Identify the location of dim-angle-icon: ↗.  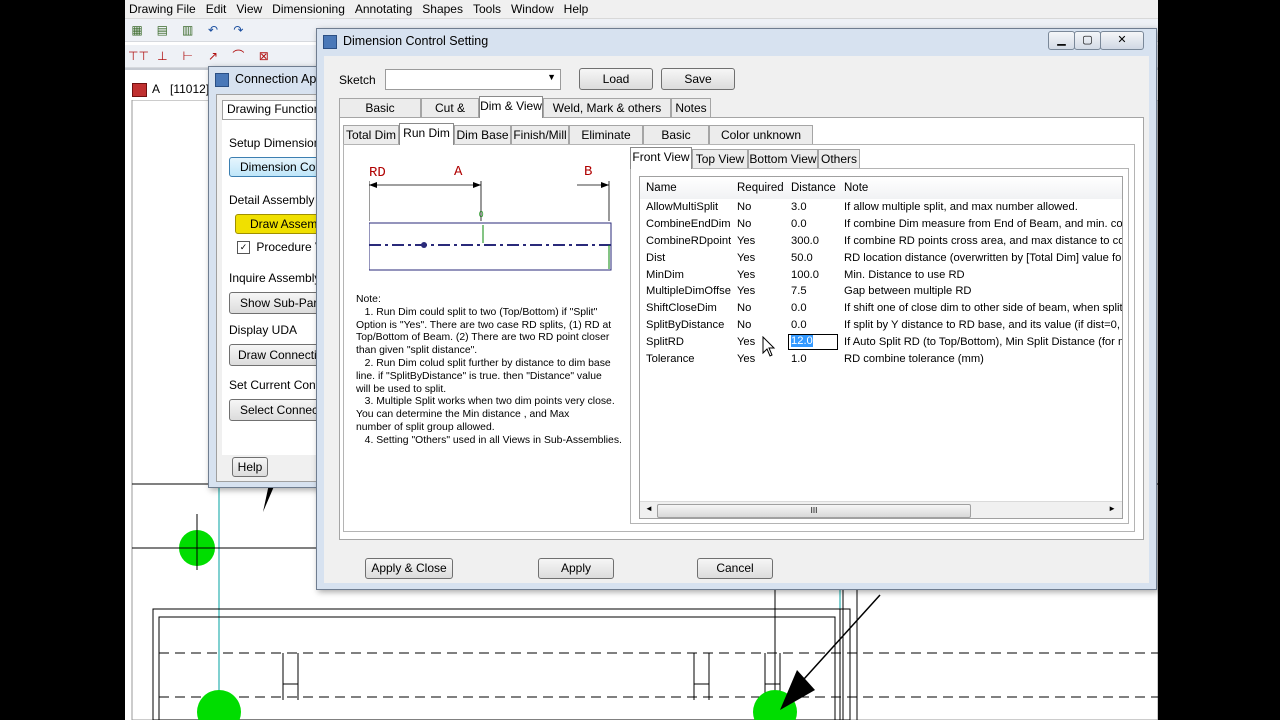
(213, 56).